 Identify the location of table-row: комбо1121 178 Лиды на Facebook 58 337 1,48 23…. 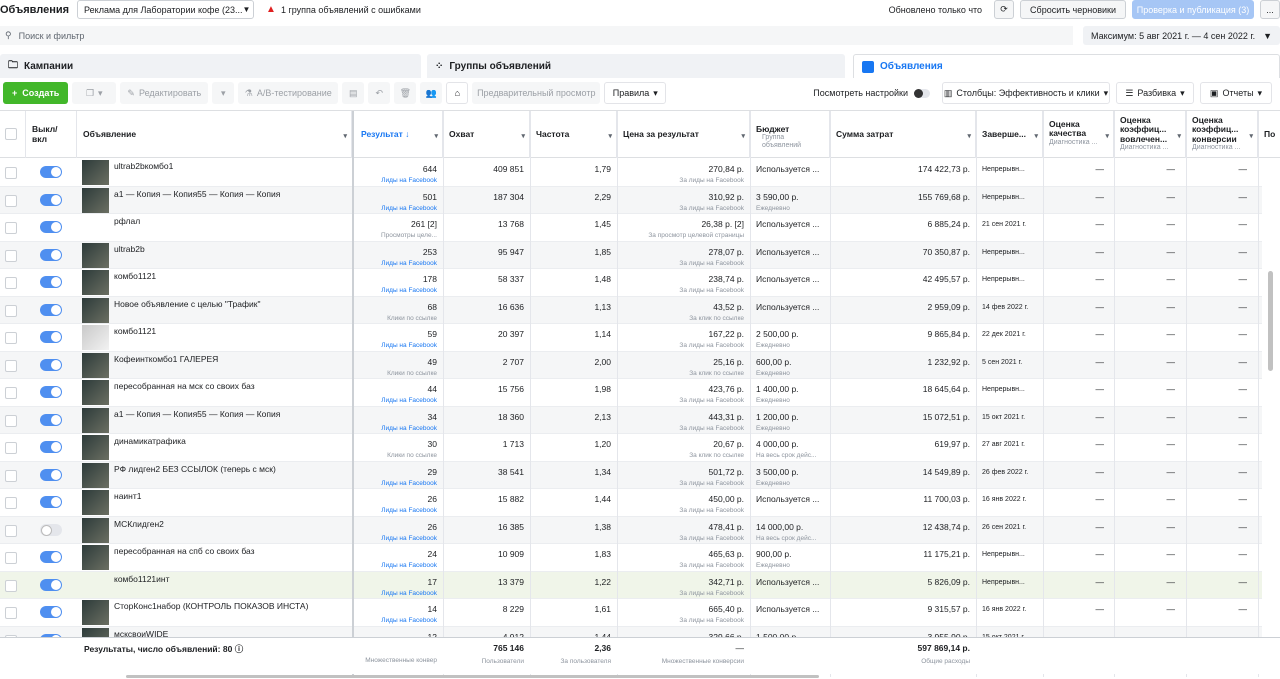
(631, 283).